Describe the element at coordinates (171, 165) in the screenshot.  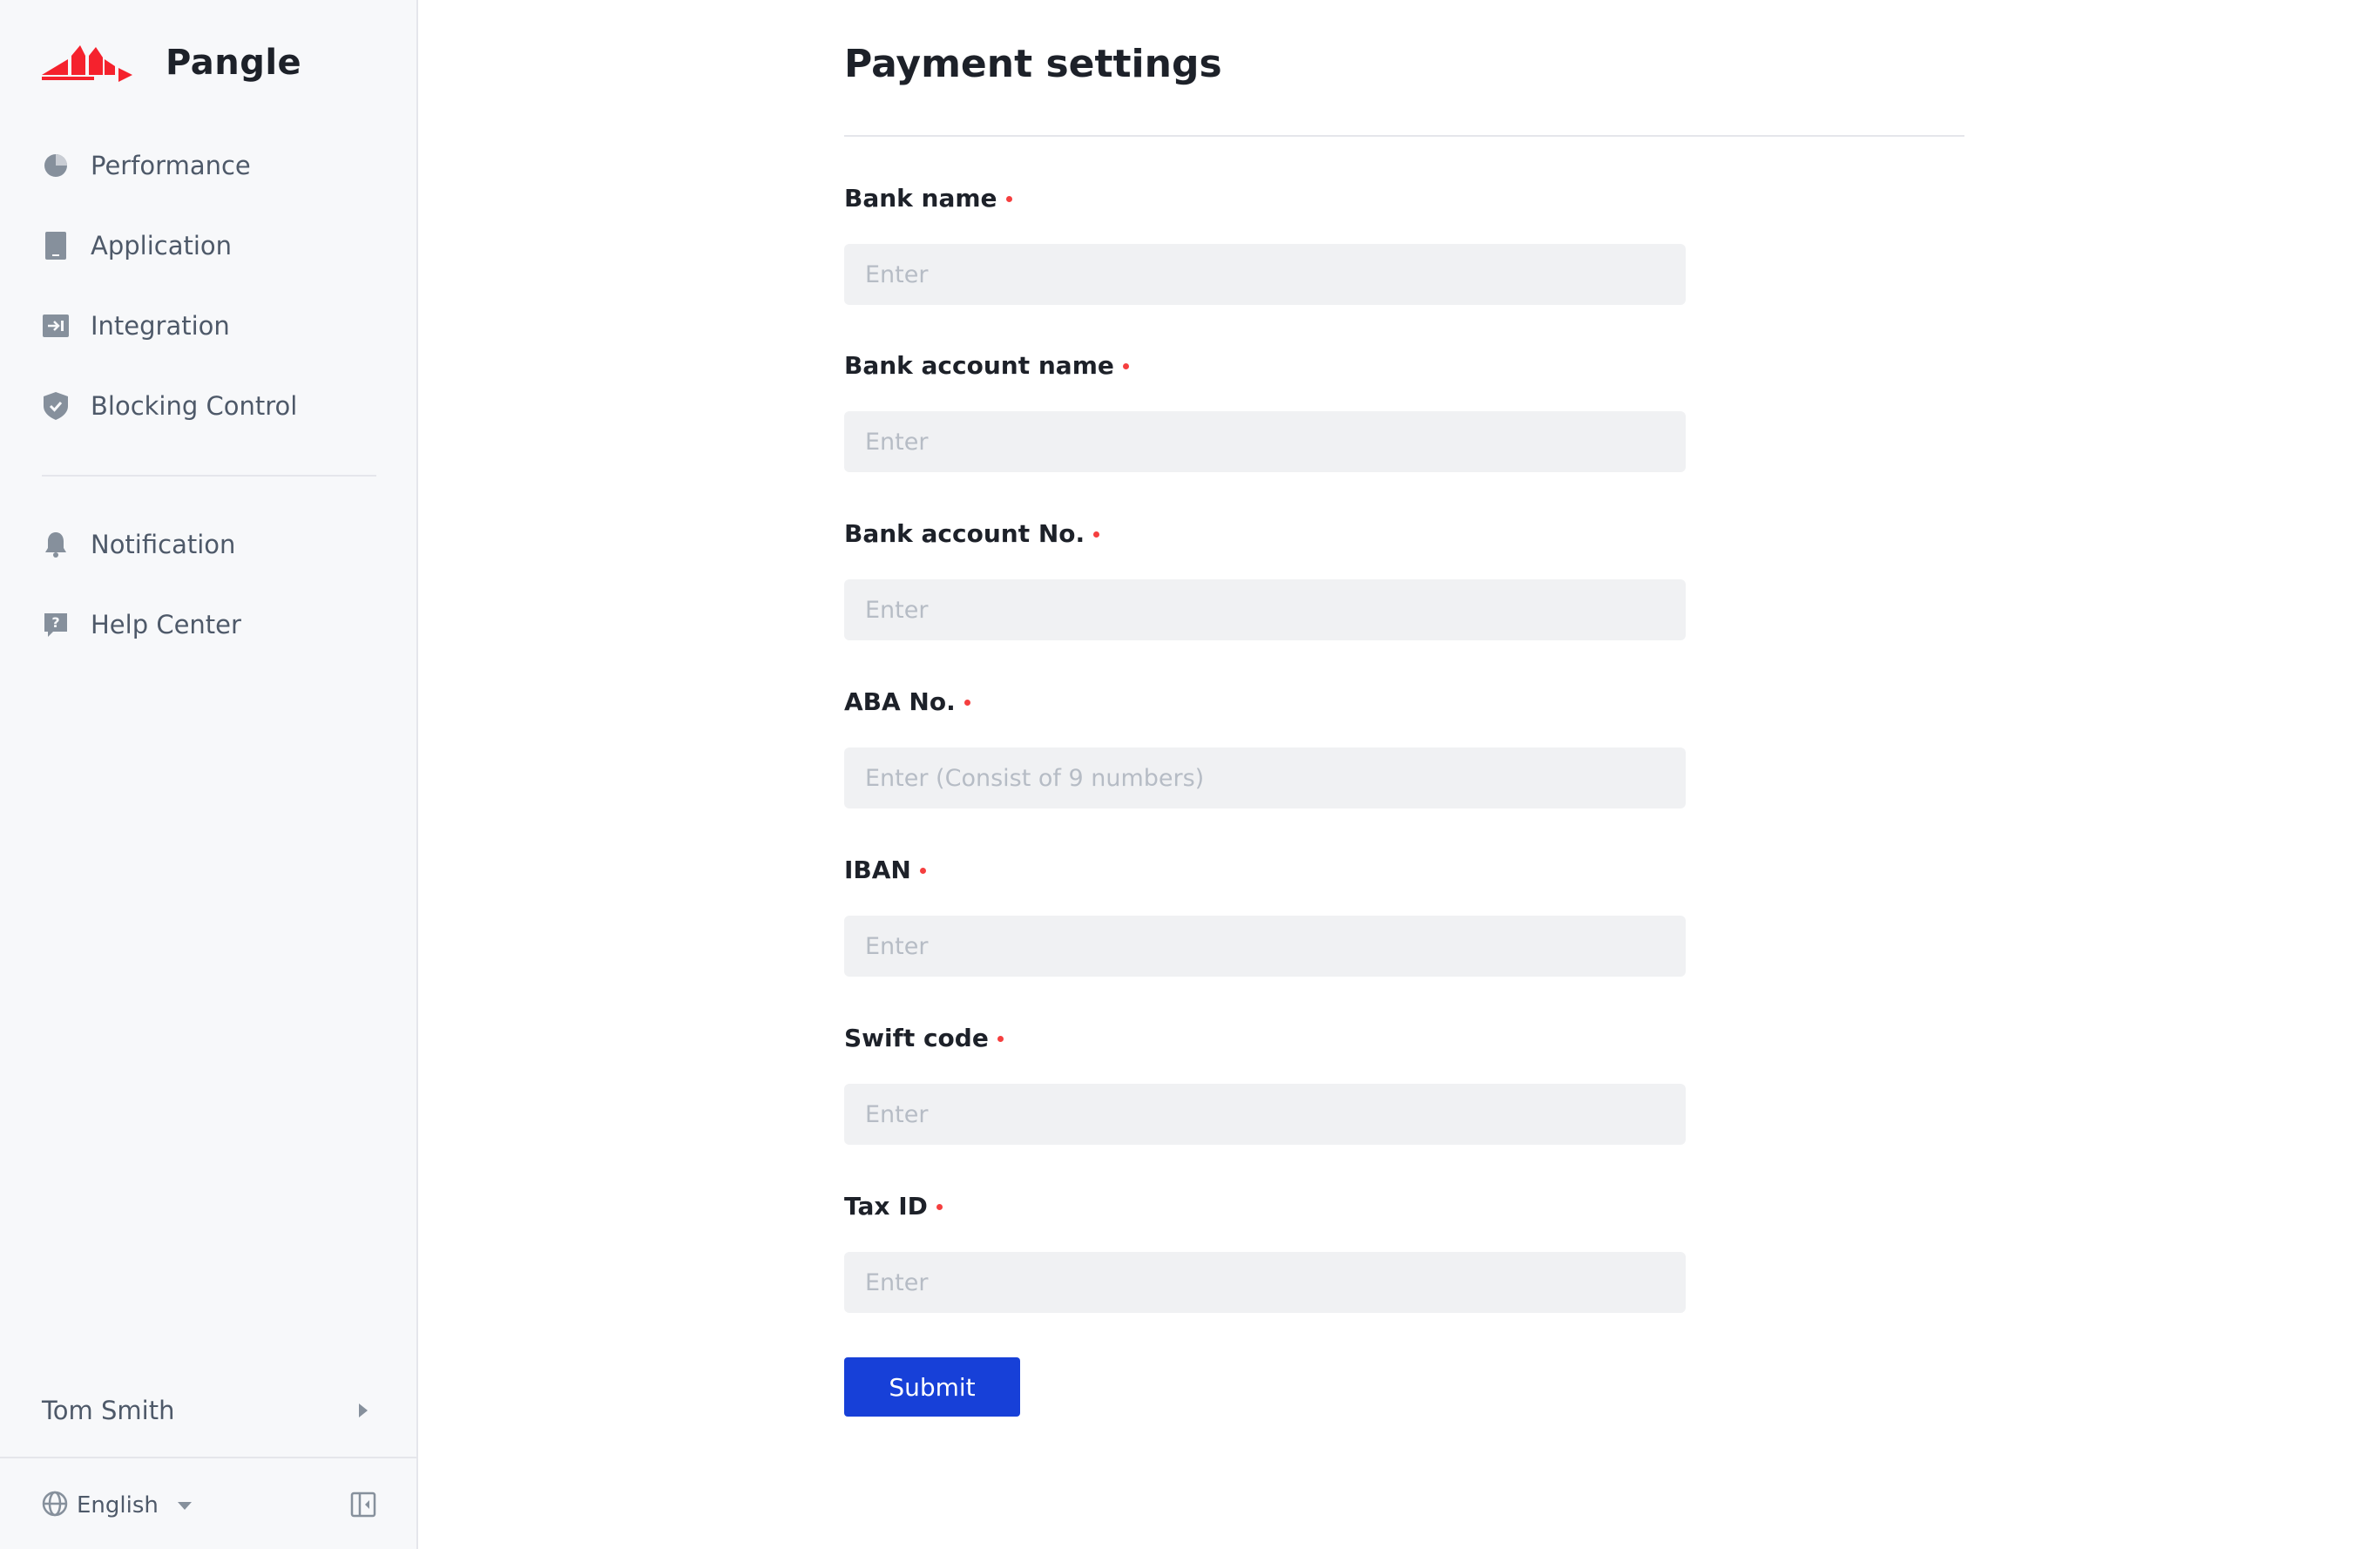
I see `sidebar-item-label: Performance` at that location.